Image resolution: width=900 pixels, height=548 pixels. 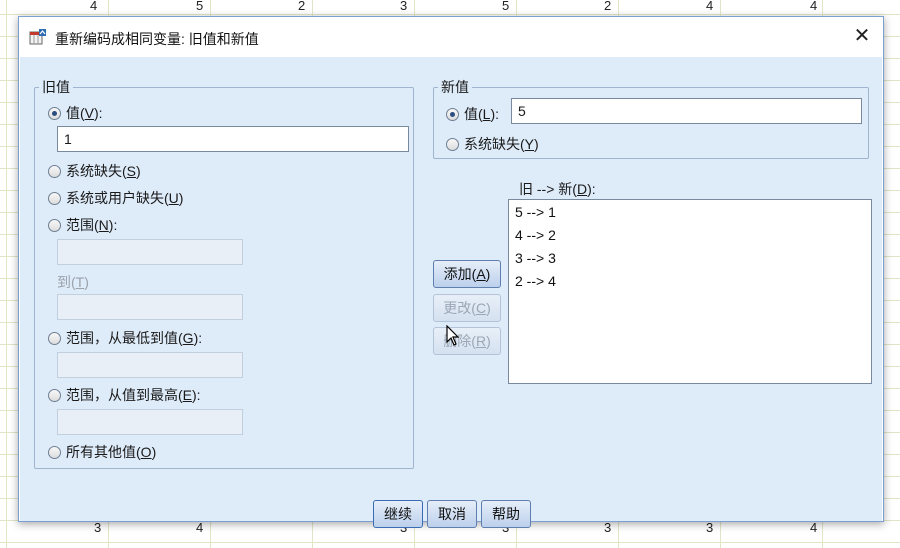 I want to click on radio-label-key: G, so click(x=188, y=338).